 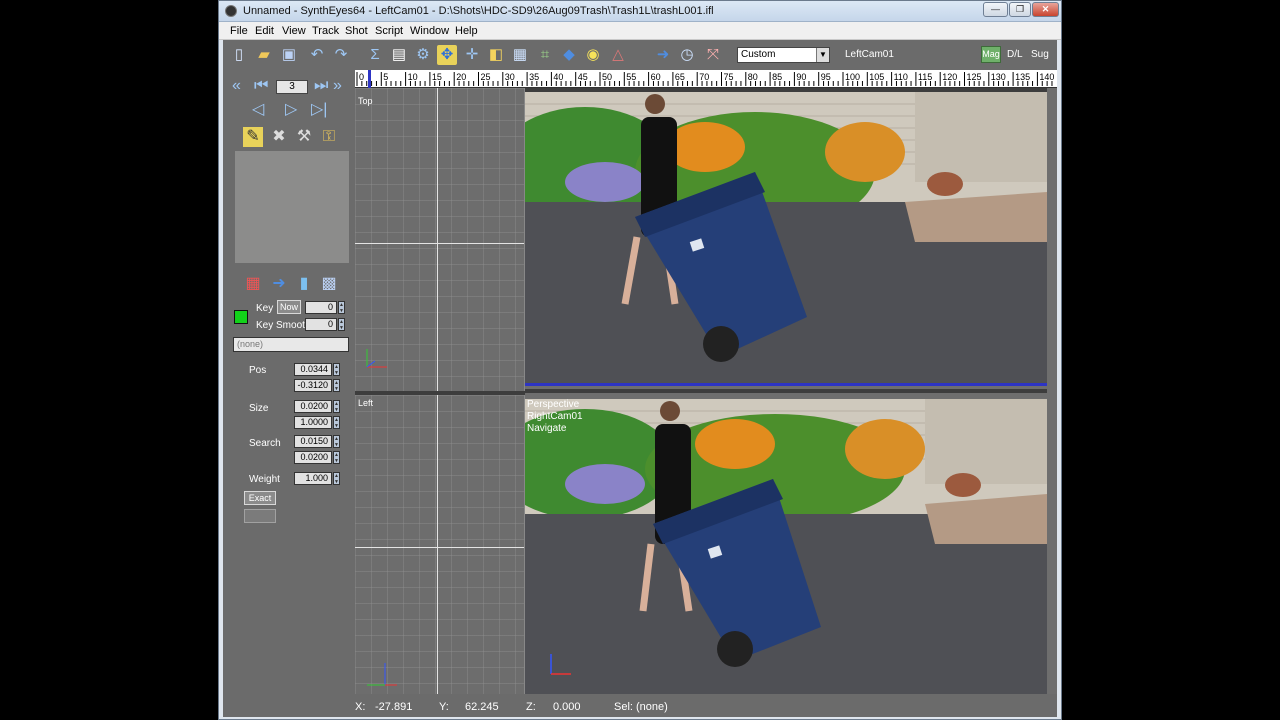 I want to click on search-w-field: 0.0150, so click(x=313, y=441).